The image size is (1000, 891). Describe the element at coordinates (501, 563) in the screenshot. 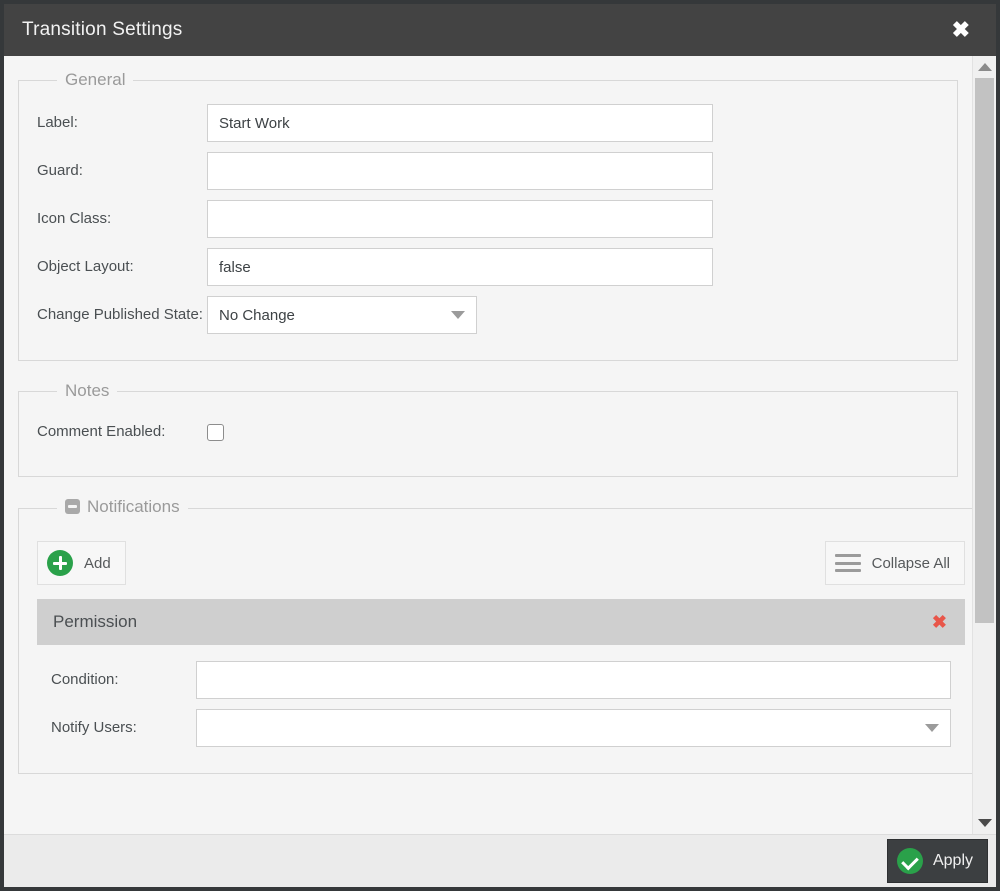

I see `notifications-toolbar: Add Collapse All` at that location.